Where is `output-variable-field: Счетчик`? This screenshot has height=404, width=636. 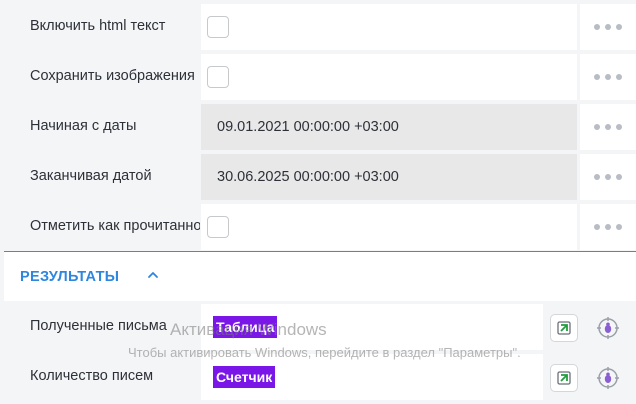 output-variable-field: Счетчик is located at coordinates (372, 377).